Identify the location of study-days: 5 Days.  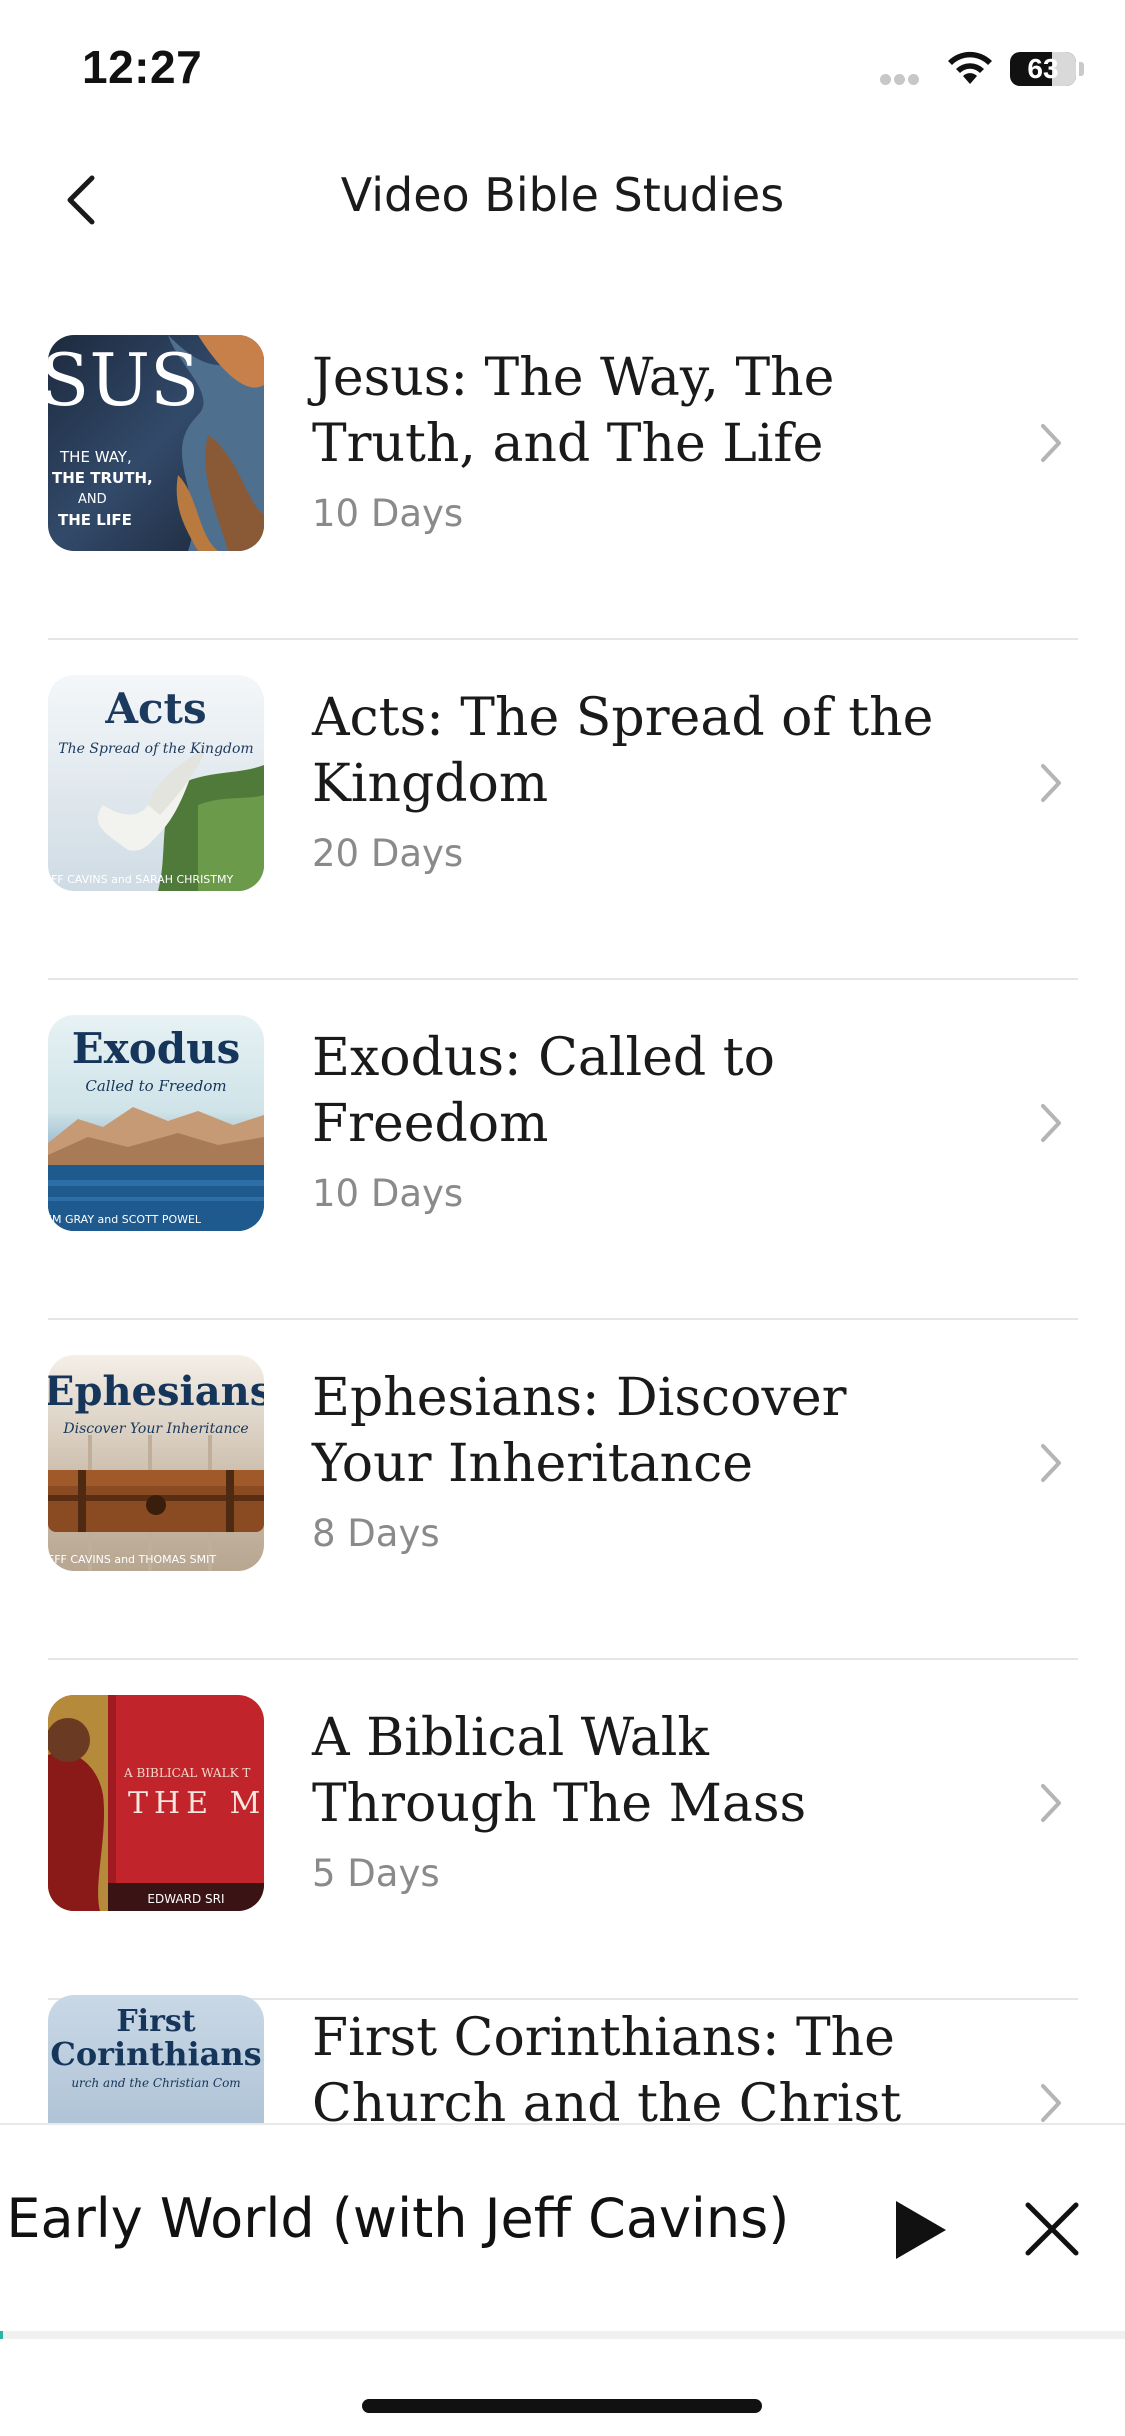
(376, 1873).